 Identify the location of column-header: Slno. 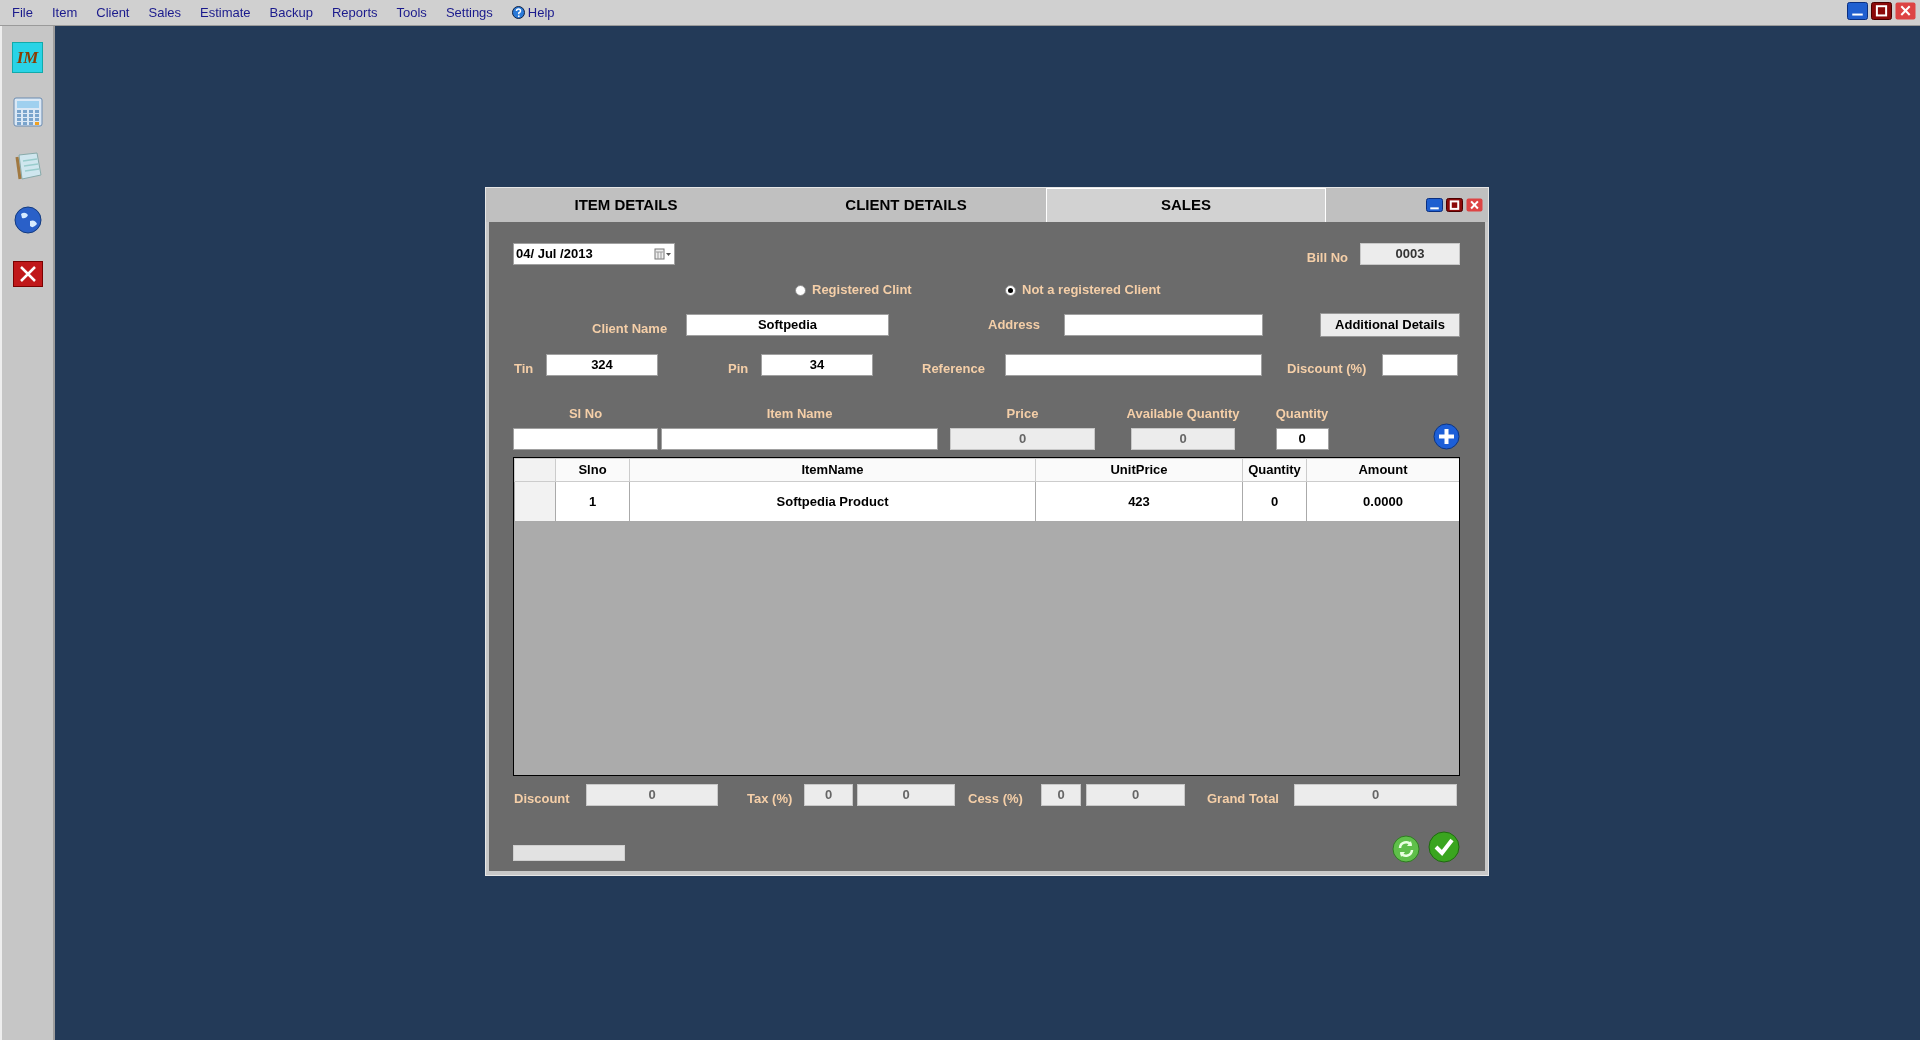
(592, 470).